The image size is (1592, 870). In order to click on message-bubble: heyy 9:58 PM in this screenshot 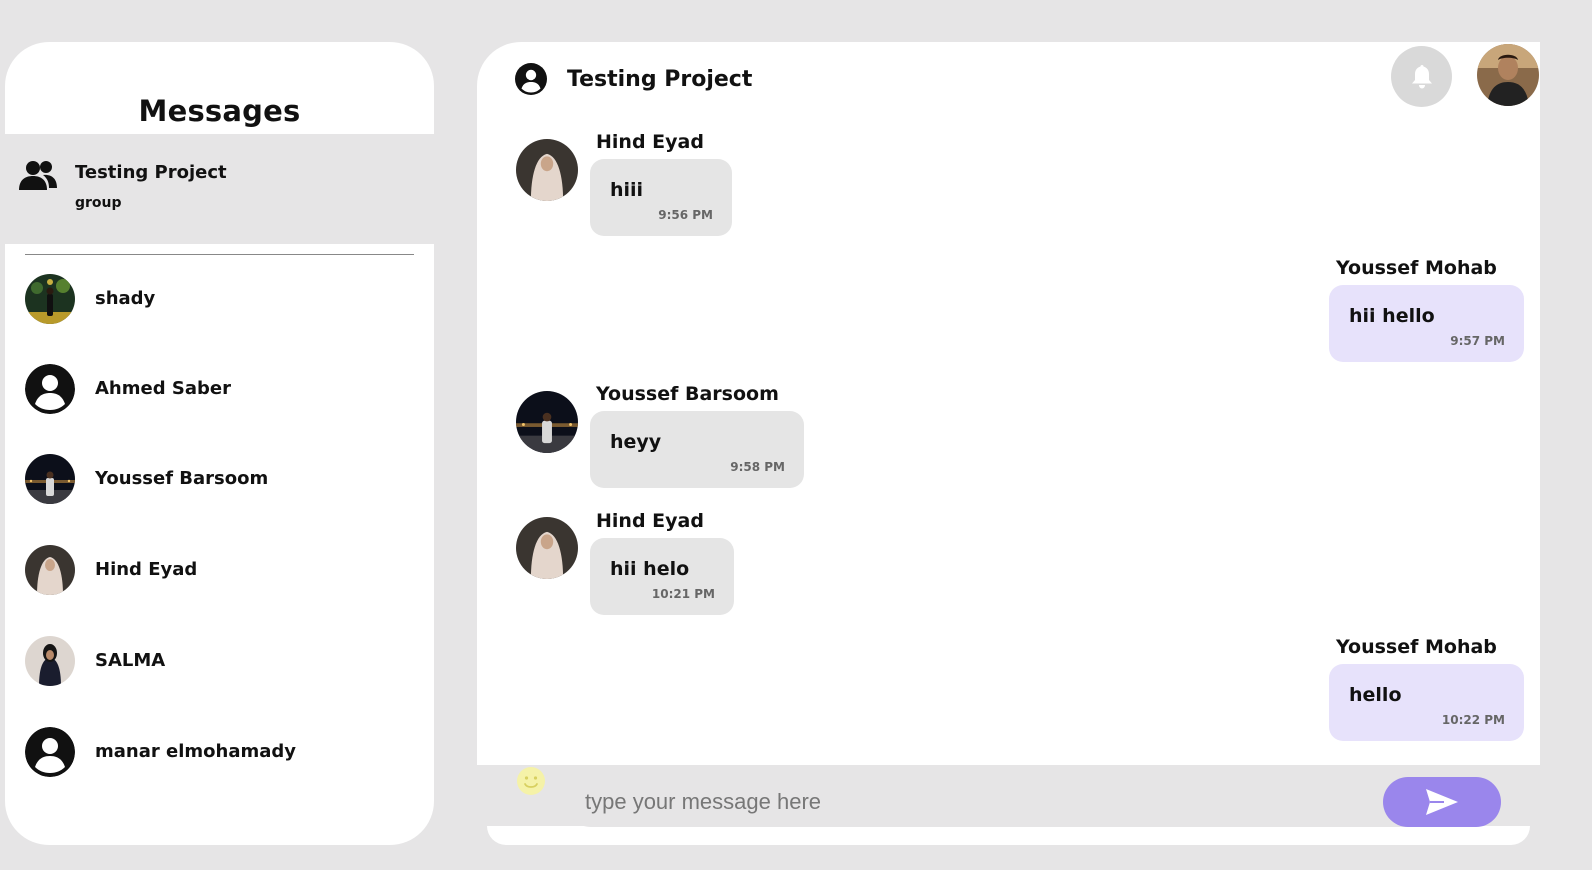, I will do `click(697, 449)`.